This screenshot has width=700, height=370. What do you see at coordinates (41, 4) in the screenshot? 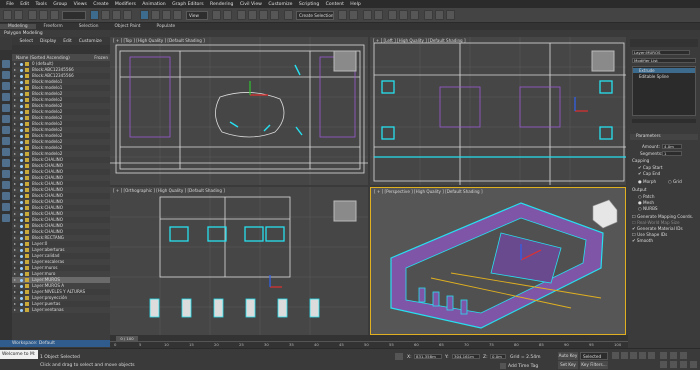
I see `menu-tools: Tools` at bounding box center [41, 4].